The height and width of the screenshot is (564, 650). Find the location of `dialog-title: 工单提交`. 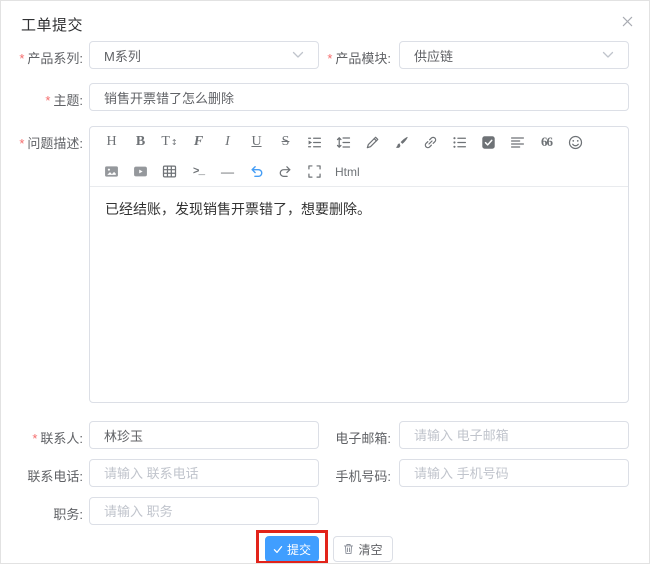

dialog-title: 工单提交 is located at coordinates (52, 25).